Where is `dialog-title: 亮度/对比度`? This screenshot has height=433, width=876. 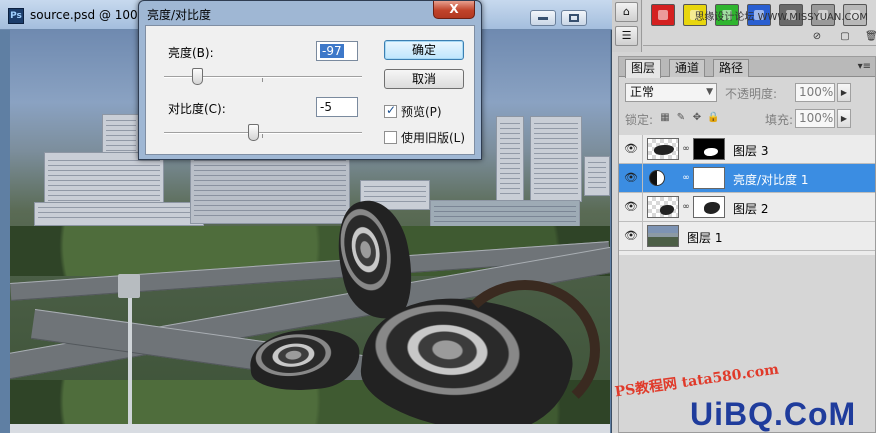
dialog-title: 亮度/对比度 is located at coordinates (179, 15).